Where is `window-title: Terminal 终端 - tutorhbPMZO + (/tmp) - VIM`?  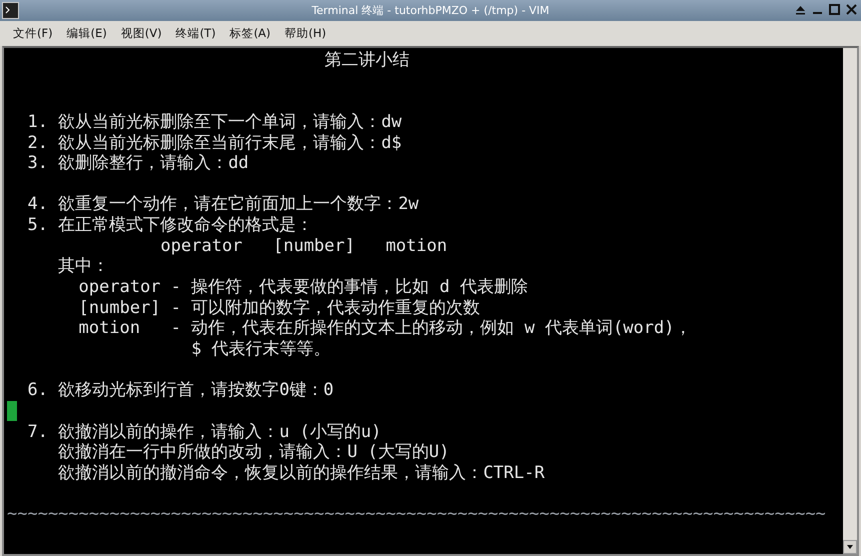 window-title: Terminal 终端 - tutorhbPMZO + (/tmp) - VIM is located at coordinates (431, 11).